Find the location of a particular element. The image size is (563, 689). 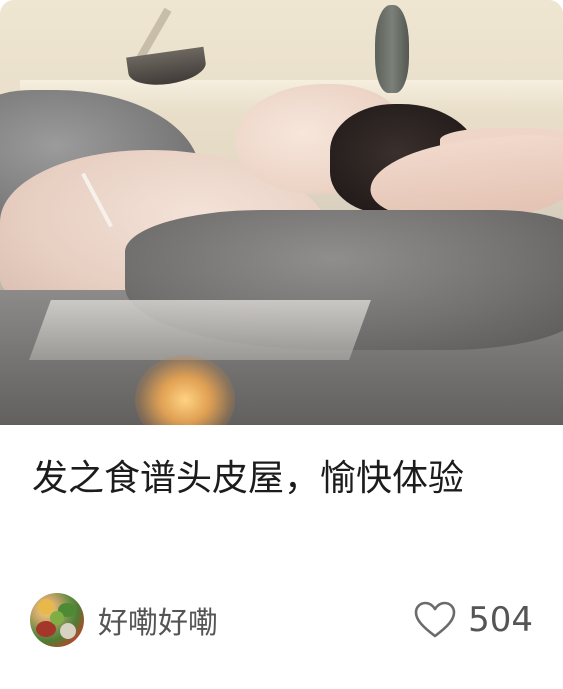

author-avatar is located at coordinates (57, 620).